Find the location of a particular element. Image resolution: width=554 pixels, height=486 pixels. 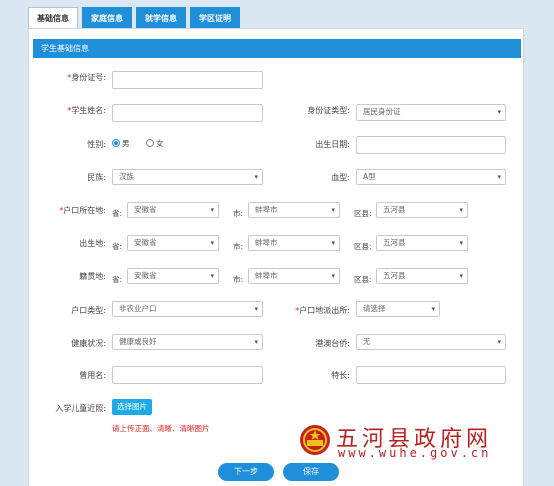

hukou-location-label: *户口所在地: is located at coordinates (82, 210).